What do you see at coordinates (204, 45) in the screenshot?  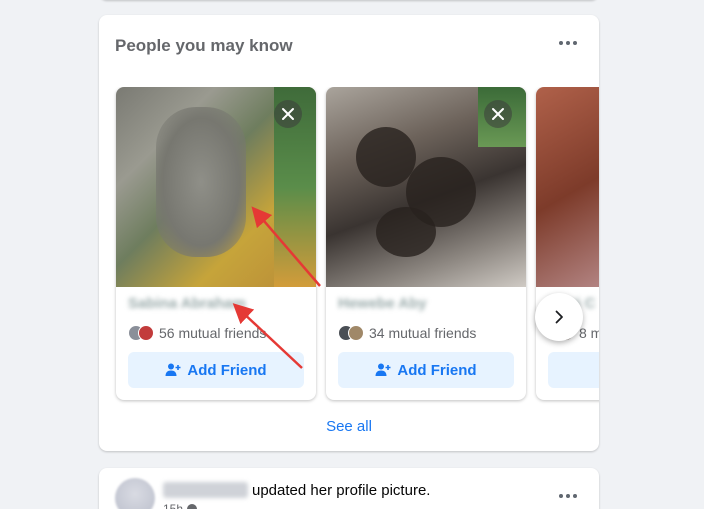 I see `section-title: People you may know` at bounding box center [204, 45].